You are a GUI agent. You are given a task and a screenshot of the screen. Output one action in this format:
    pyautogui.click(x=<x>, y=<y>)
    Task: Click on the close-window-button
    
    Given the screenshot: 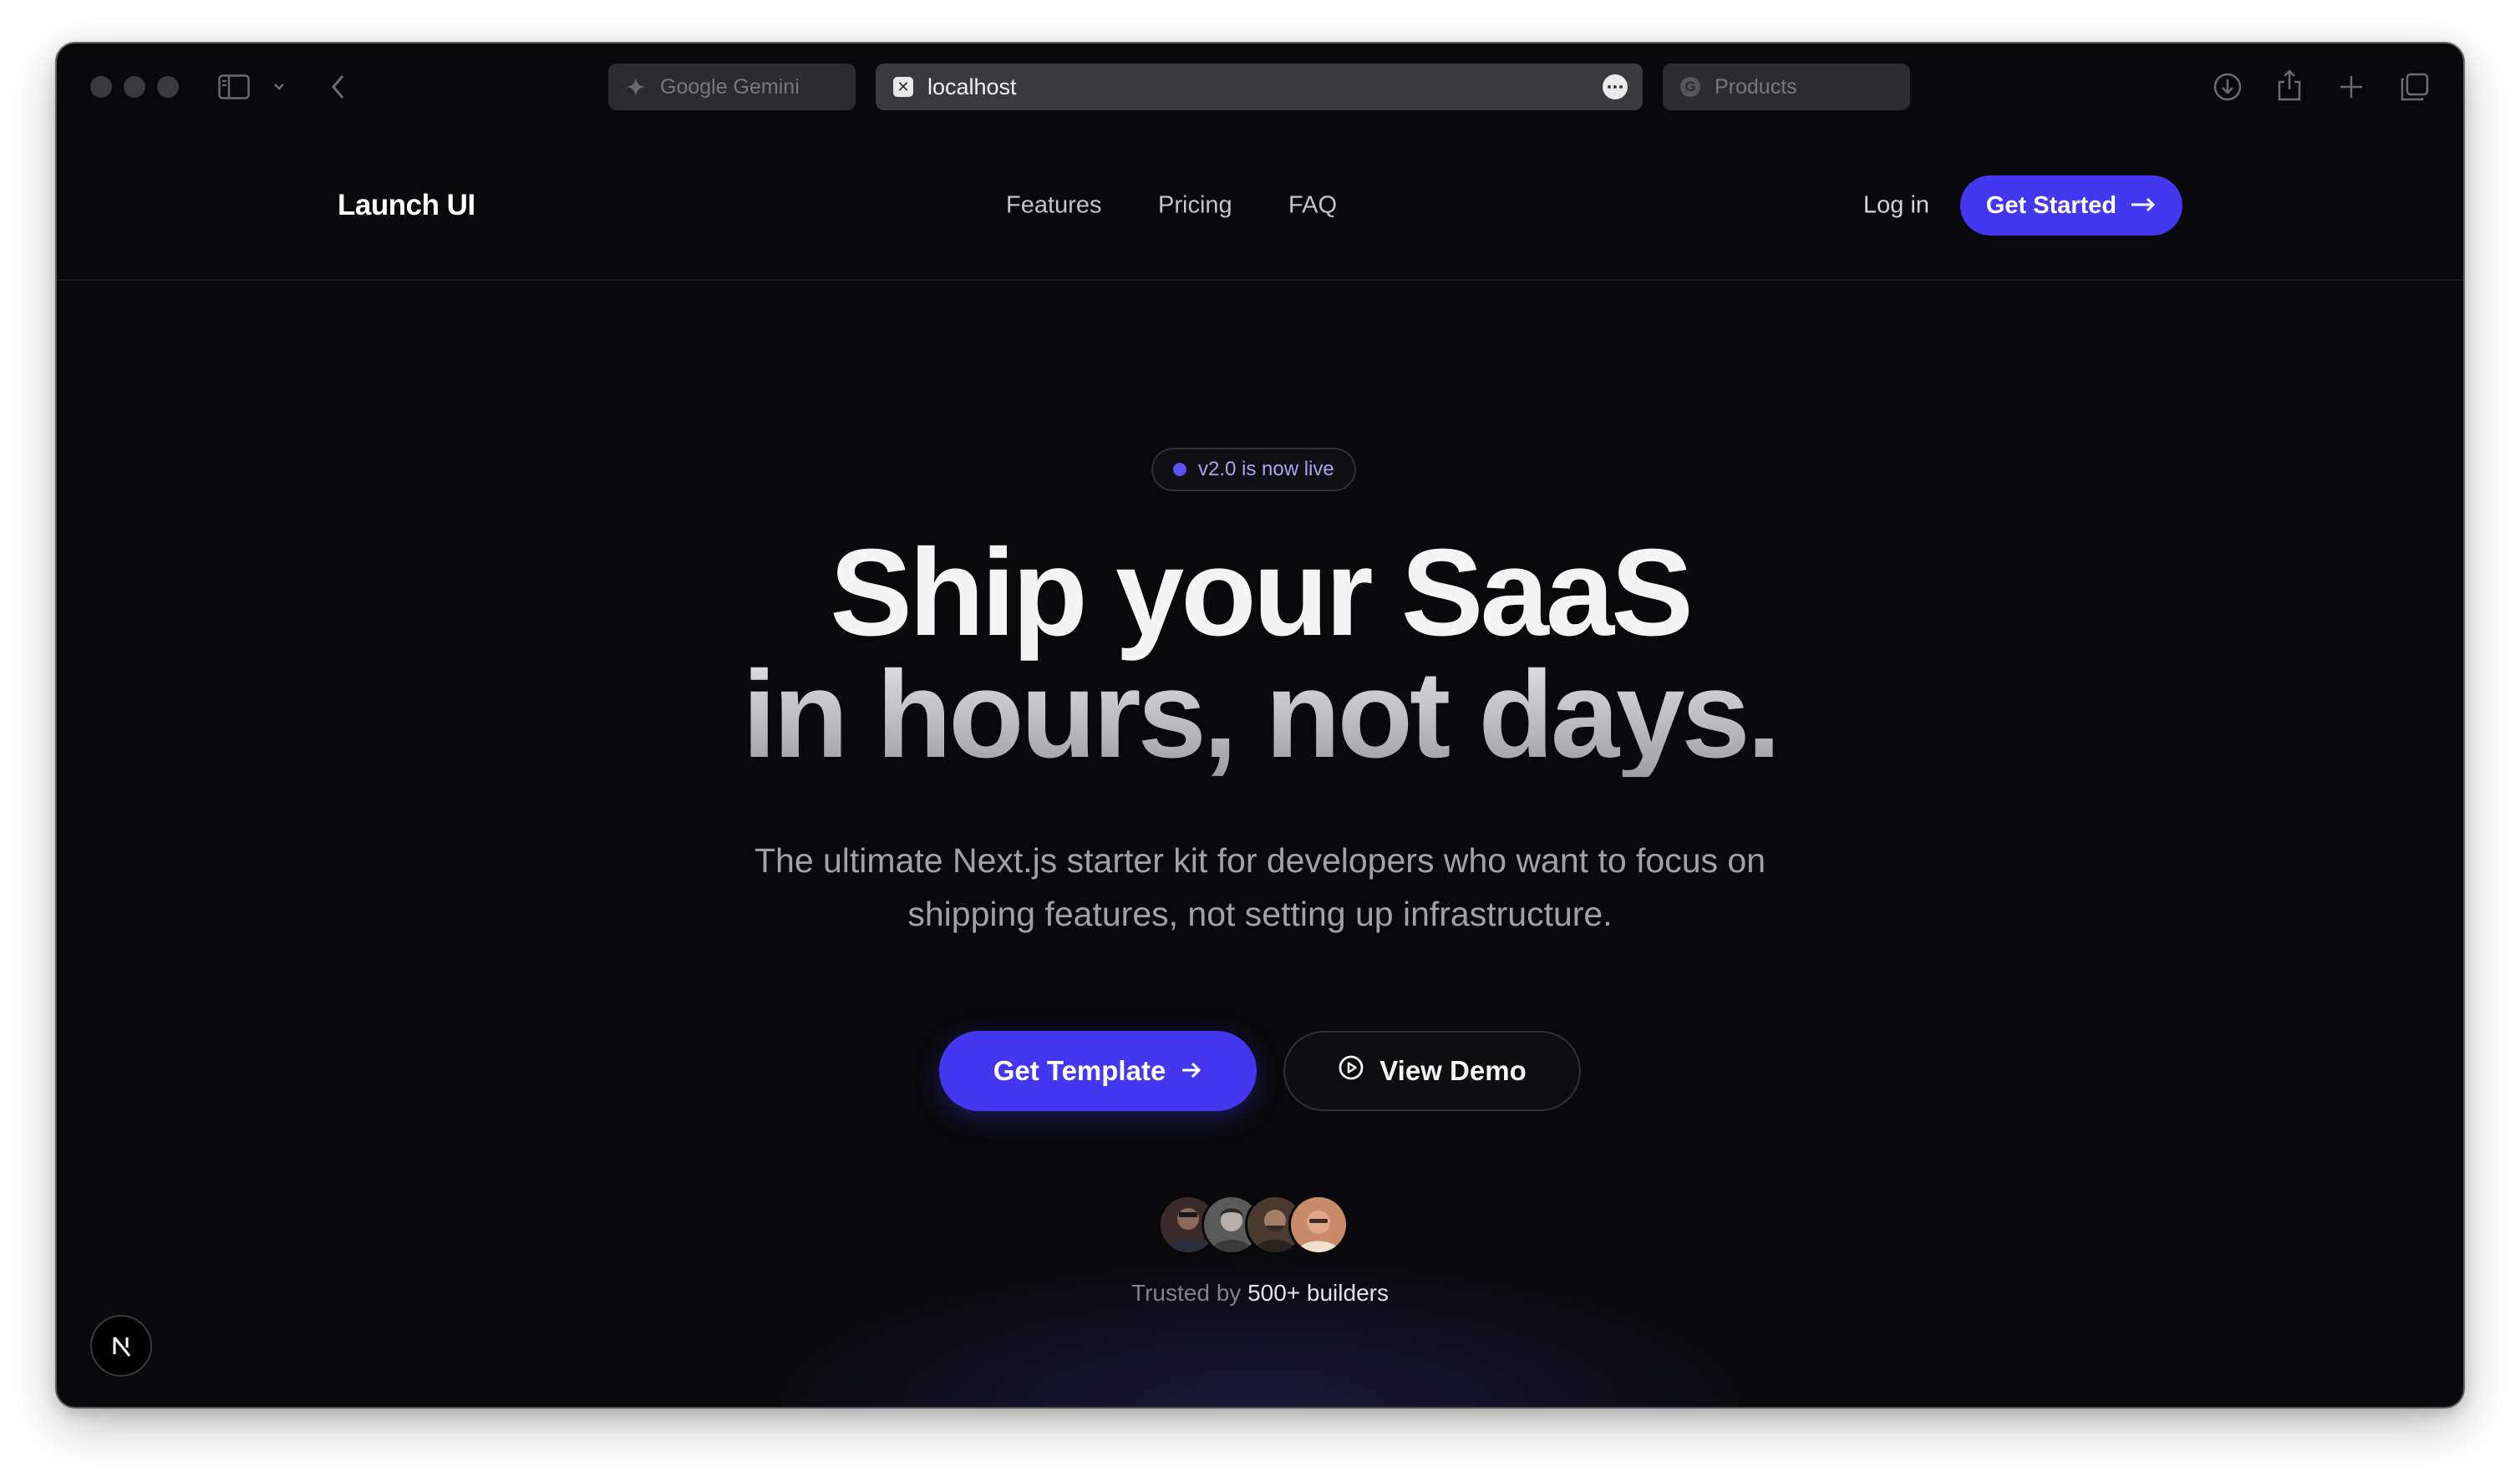 What is the action you would take?
    pyautogui.click(x=101, y=87)
    